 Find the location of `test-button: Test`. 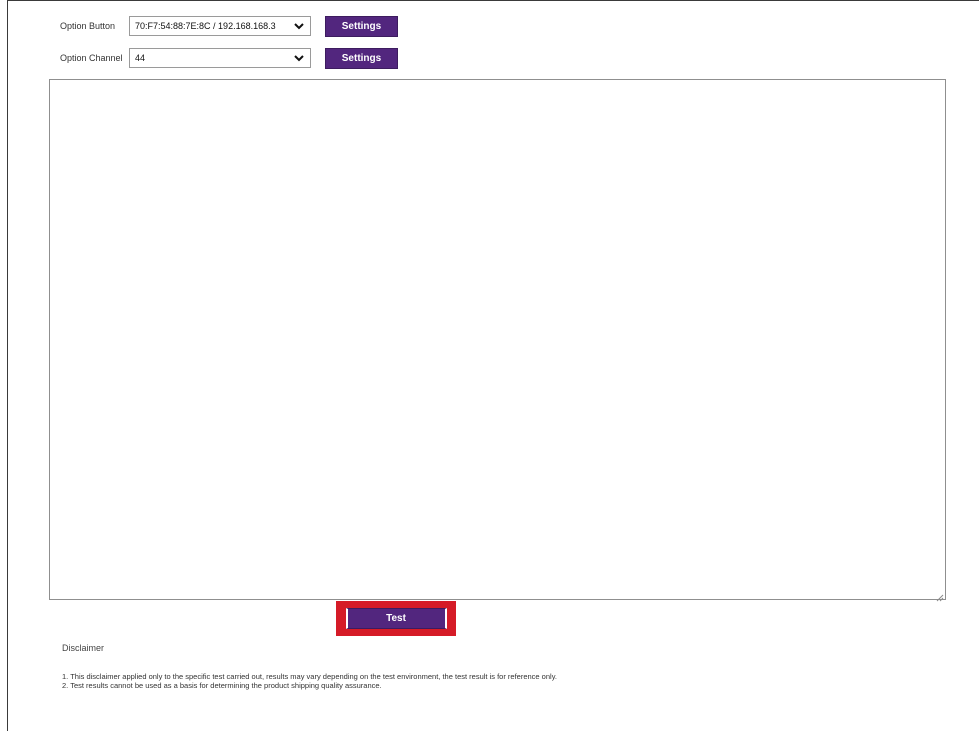

test-button: Test is located at coordinates (396, 618).